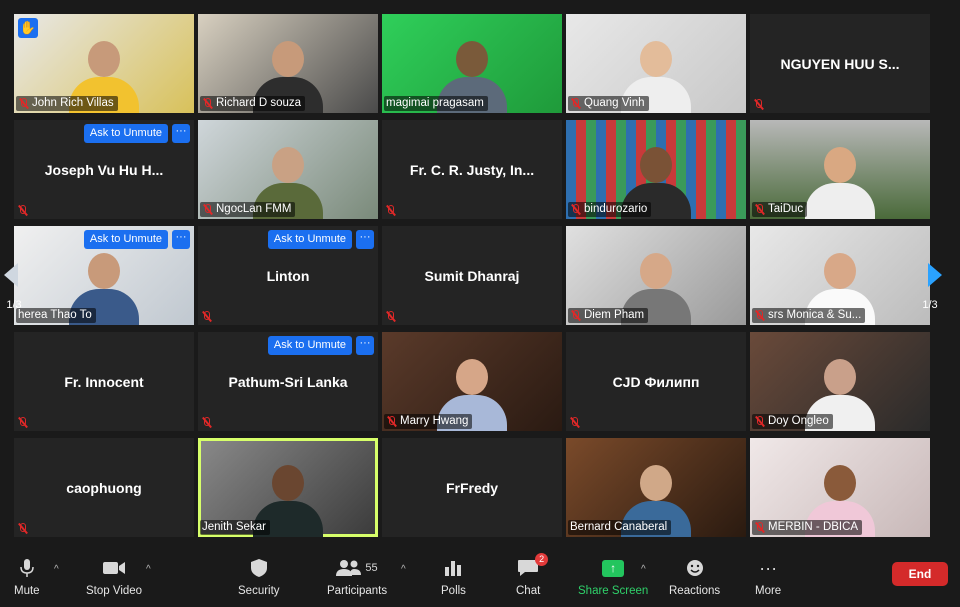 The image size is (960, 607). I want to click on participant-name: caophuong, so click(104, 487).